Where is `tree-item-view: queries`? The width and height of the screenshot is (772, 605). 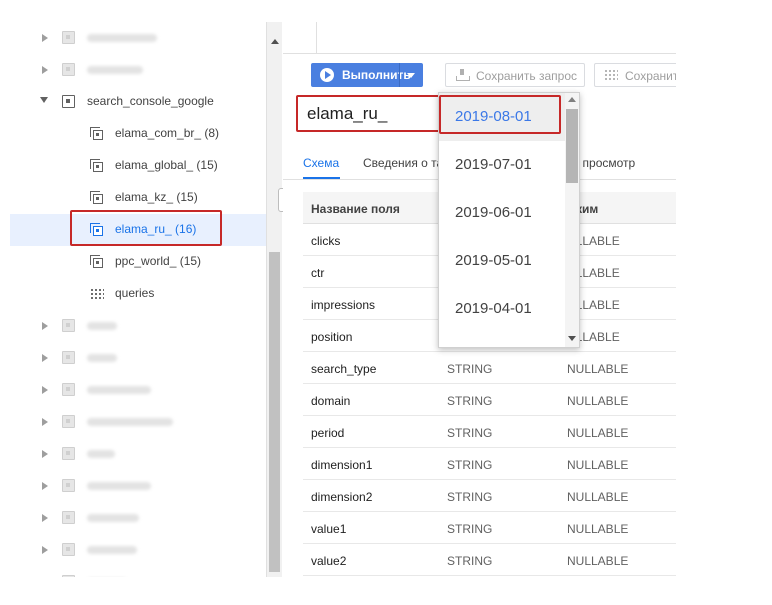 tree-item-view: queries is located at coordinates (138, 294).